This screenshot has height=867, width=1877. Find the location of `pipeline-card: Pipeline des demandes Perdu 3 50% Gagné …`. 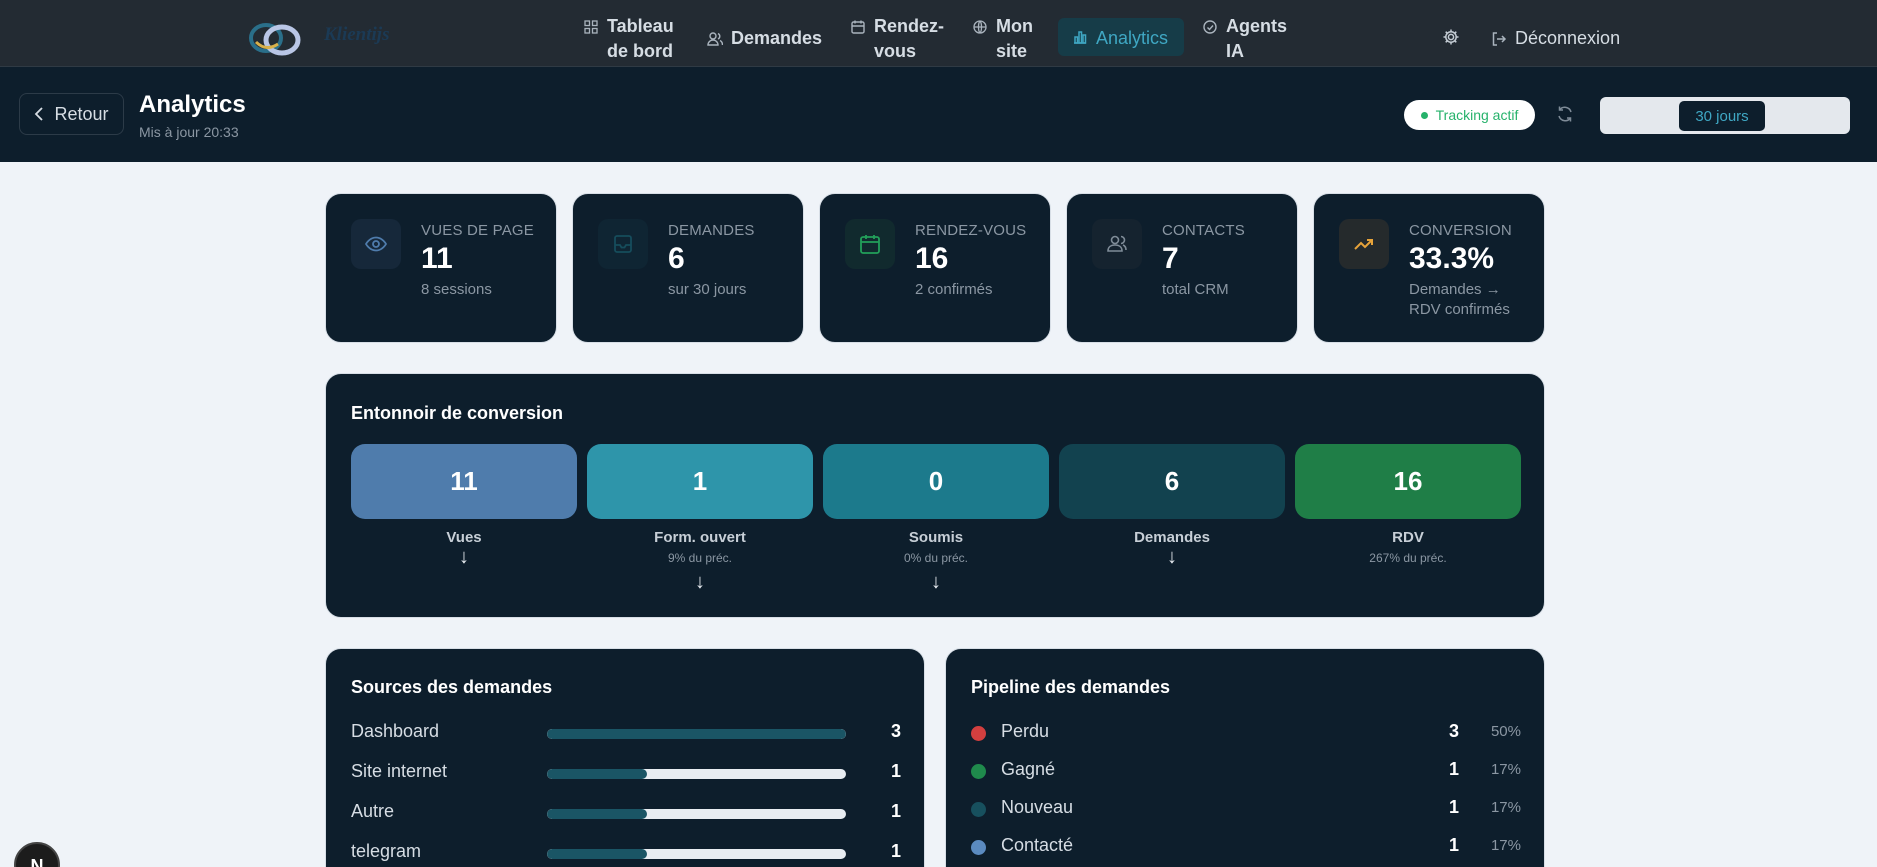

pipeline-card: Pipeline des demandes Perdu 3 50% Gagné … is located at coordinates (1245, 757).